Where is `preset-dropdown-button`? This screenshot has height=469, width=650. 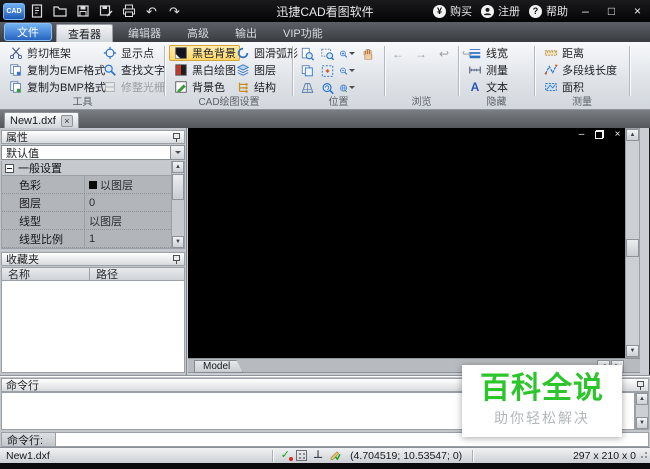 preset-dropdown-button is located at coordinates (177, 152).